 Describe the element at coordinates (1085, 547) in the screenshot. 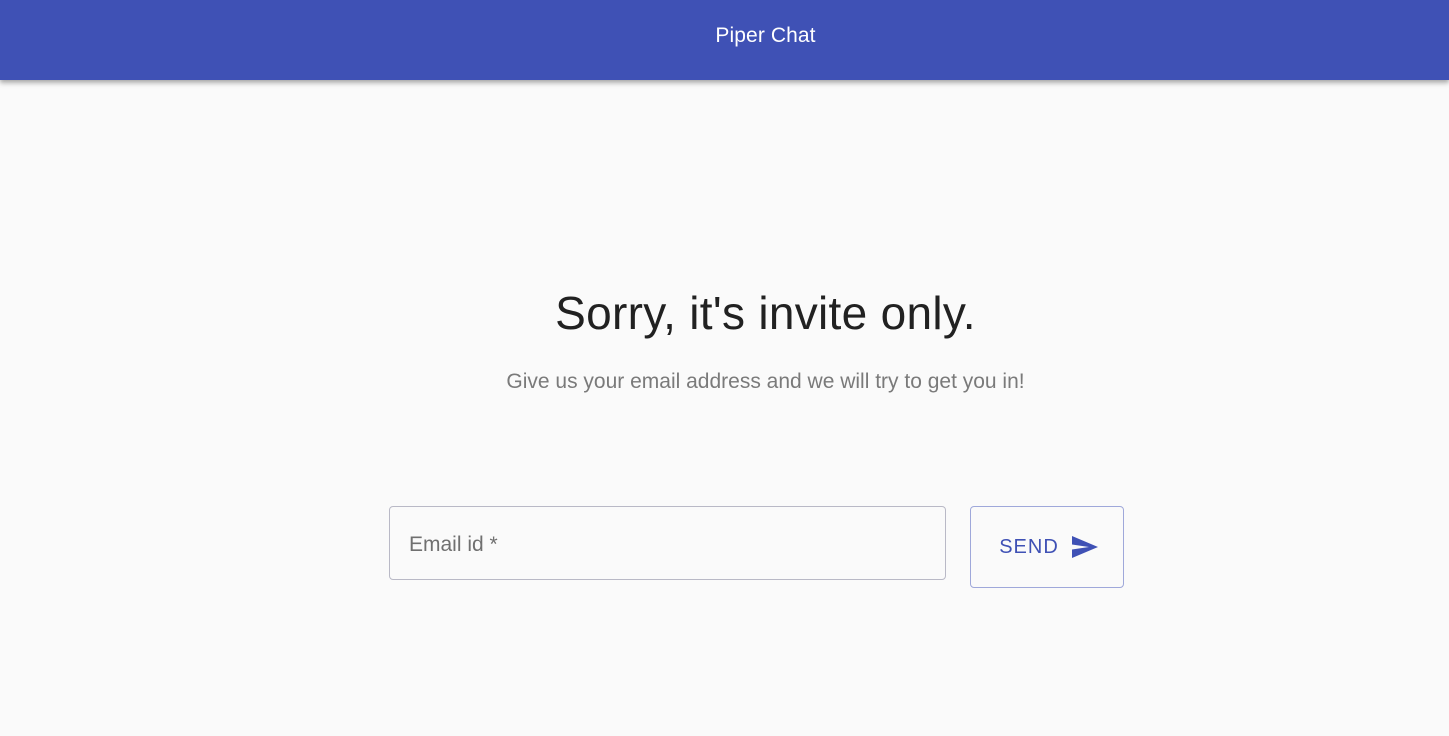

I see `send-icon` at that location.